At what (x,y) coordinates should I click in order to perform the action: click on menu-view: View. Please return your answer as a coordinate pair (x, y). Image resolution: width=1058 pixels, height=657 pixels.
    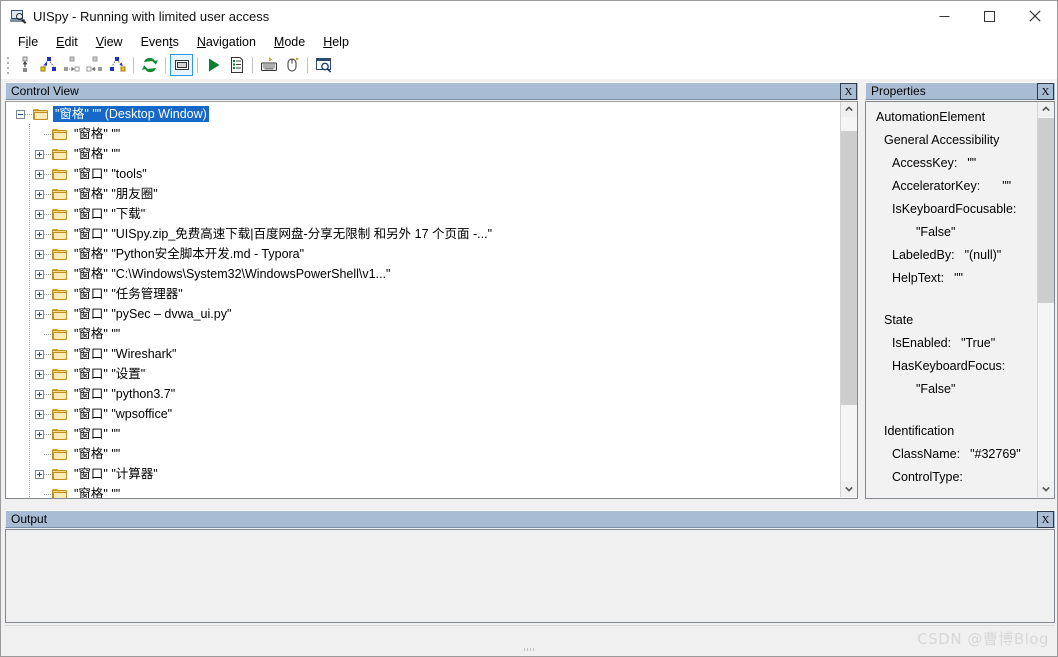
    Looking at the image, I should click on (109, 42).